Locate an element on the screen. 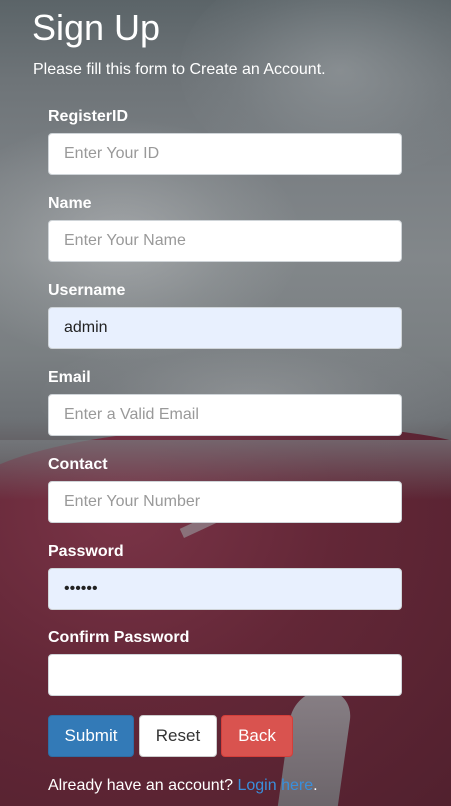 This screenshot has width=451, height=806. confirm-password-group: Confirm Password is located at coordinates (225, 662).